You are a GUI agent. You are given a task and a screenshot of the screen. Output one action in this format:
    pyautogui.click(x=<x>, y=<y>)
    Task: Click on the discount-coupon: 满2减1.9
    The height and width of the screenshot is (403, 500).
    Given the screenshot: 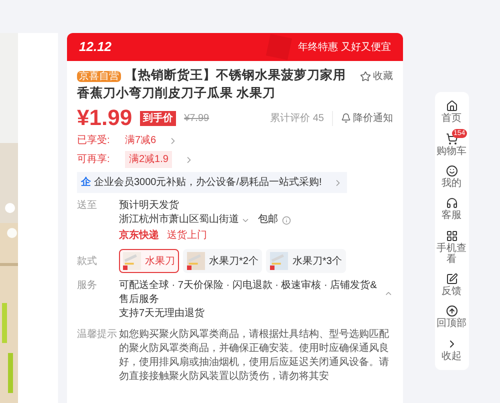 What is the action you would take?
    pyautogui.click(x=148, y=159)
    